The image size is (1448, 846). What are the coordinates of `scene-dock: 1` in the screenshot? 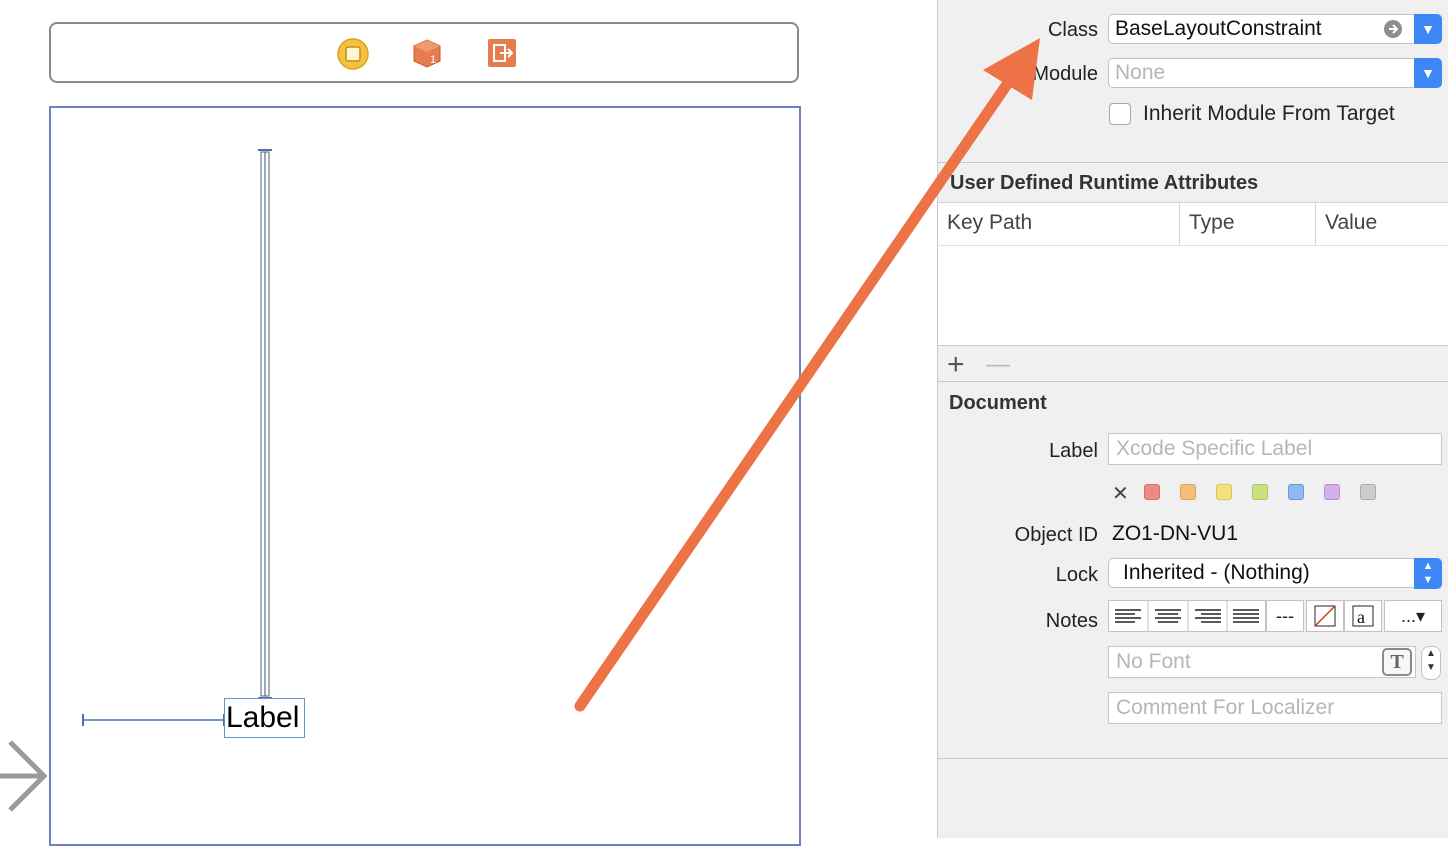 It's located at (424, 52).